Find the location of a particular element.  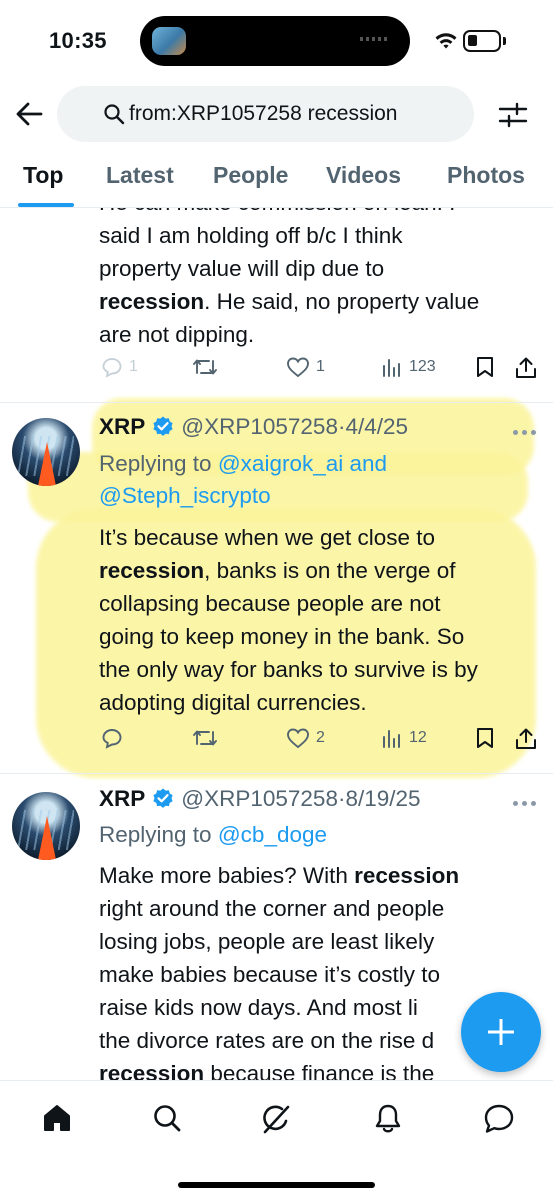

mention-link: @Steph_iscrypto is located at coordinates (185, 495).